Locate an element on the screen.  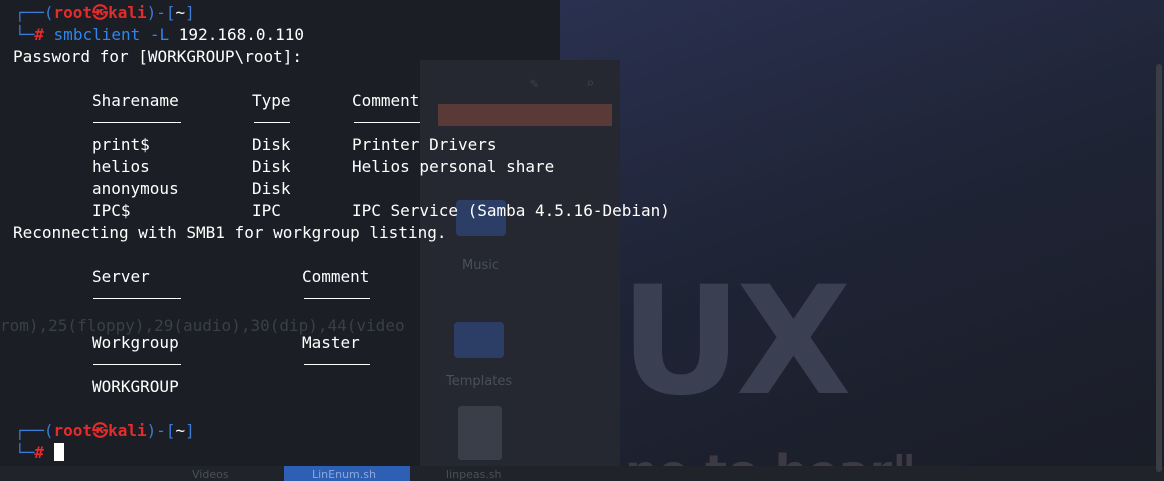
shares-underline-comment is located at coordinates (387, 122).